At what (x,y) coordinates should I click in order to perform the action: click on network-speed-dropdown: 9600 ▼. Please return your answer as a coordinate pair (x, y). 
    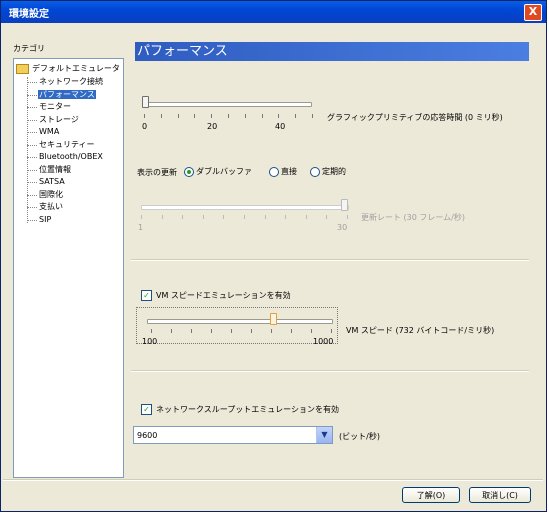
    Looking at the image, I should click on (233, 435).